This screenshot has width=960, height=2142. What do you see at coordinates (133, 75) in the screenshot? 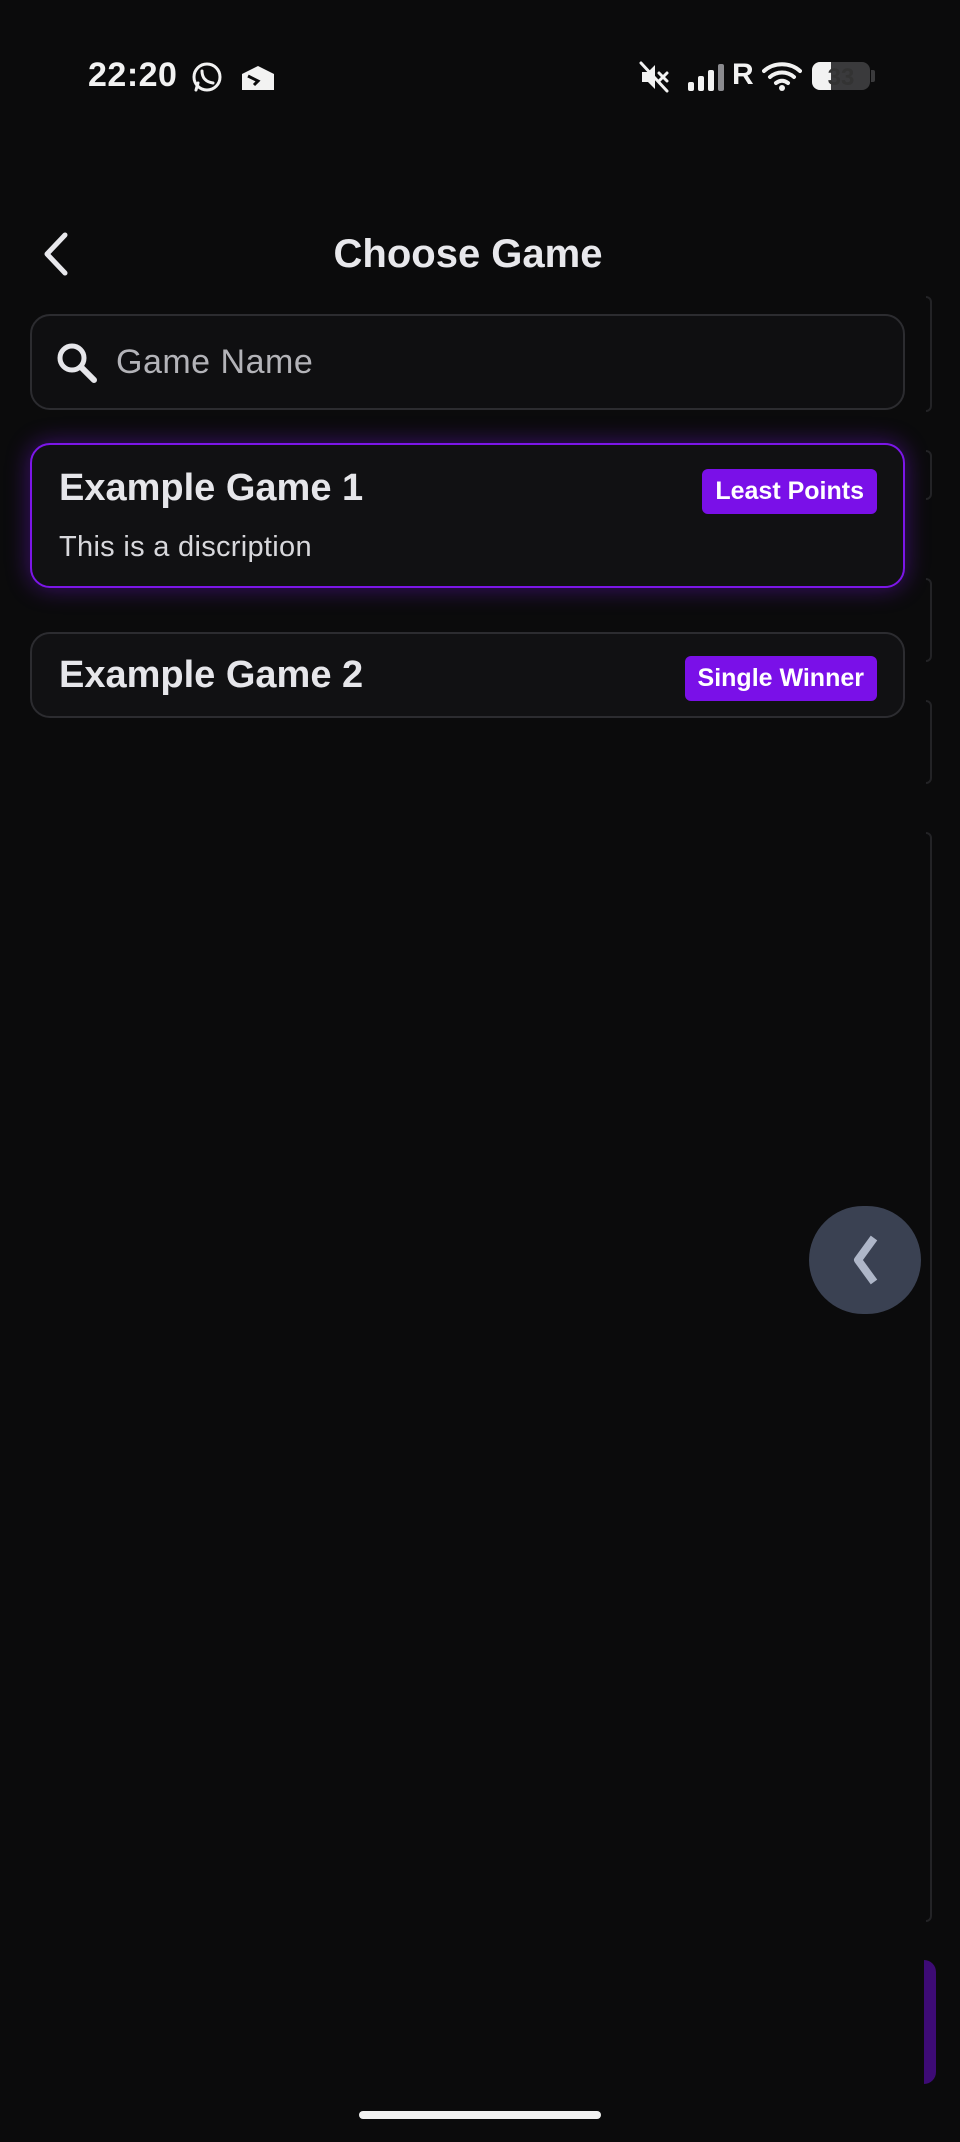
I see `status-time: 22:20` at bounding box center [133, 75].